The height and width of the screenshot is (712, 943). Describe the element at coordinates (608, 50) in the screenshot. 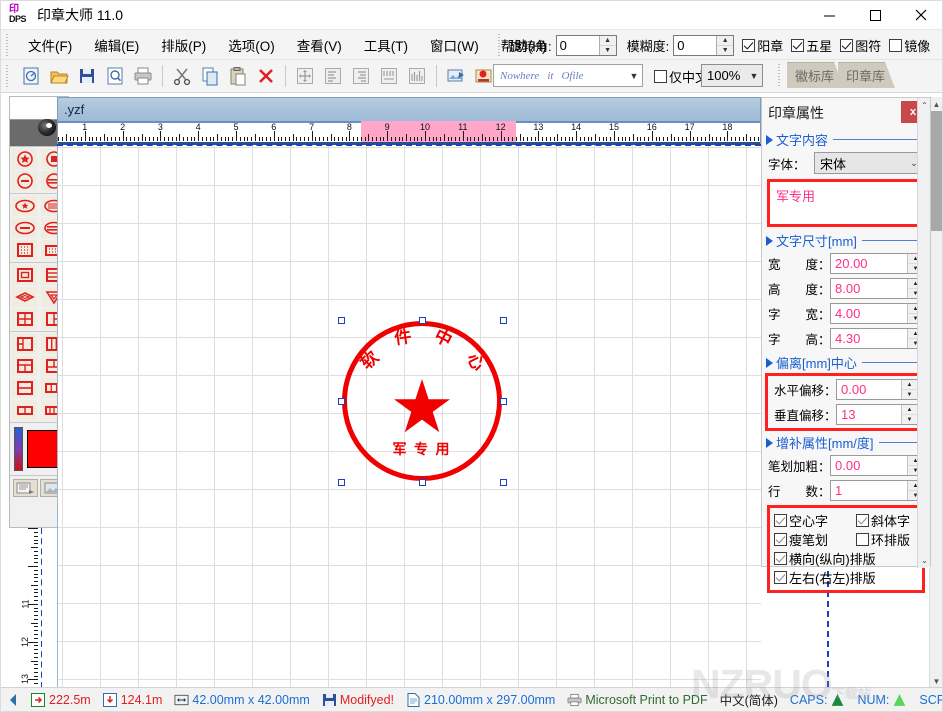

I see `rotation-spin-down: ▼` at that location.